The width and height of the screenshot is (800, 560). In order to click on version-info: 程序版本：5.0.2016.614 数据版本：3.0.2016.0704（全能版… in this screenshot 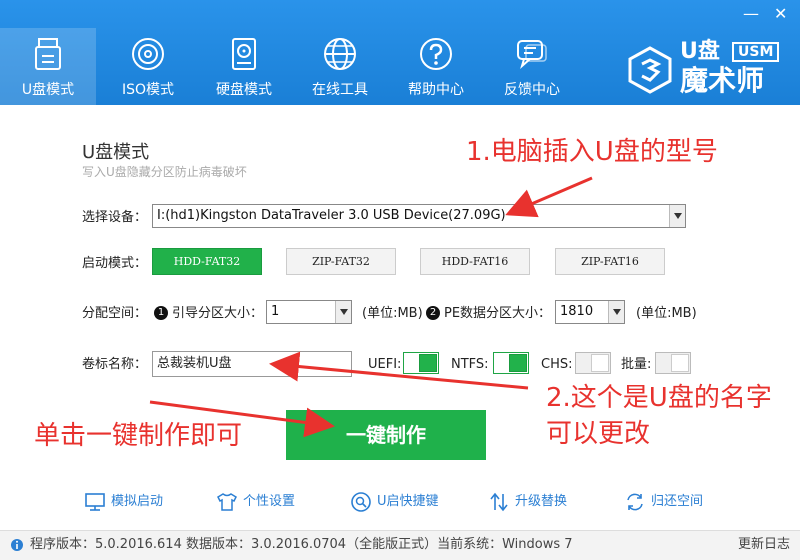, I will do `click(301, 544)`.